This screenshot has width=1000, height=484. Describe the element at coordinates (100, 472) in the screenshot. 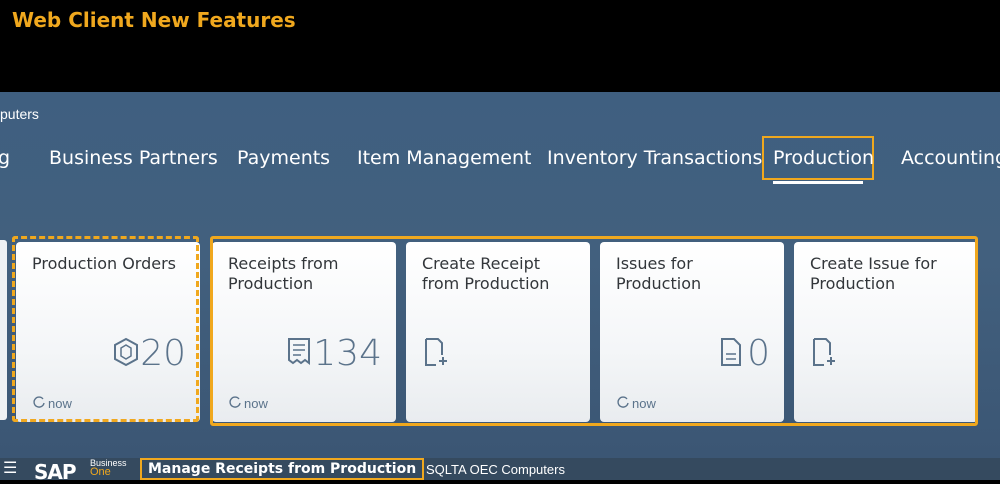

I see `sap-logo-one: One` at that location.